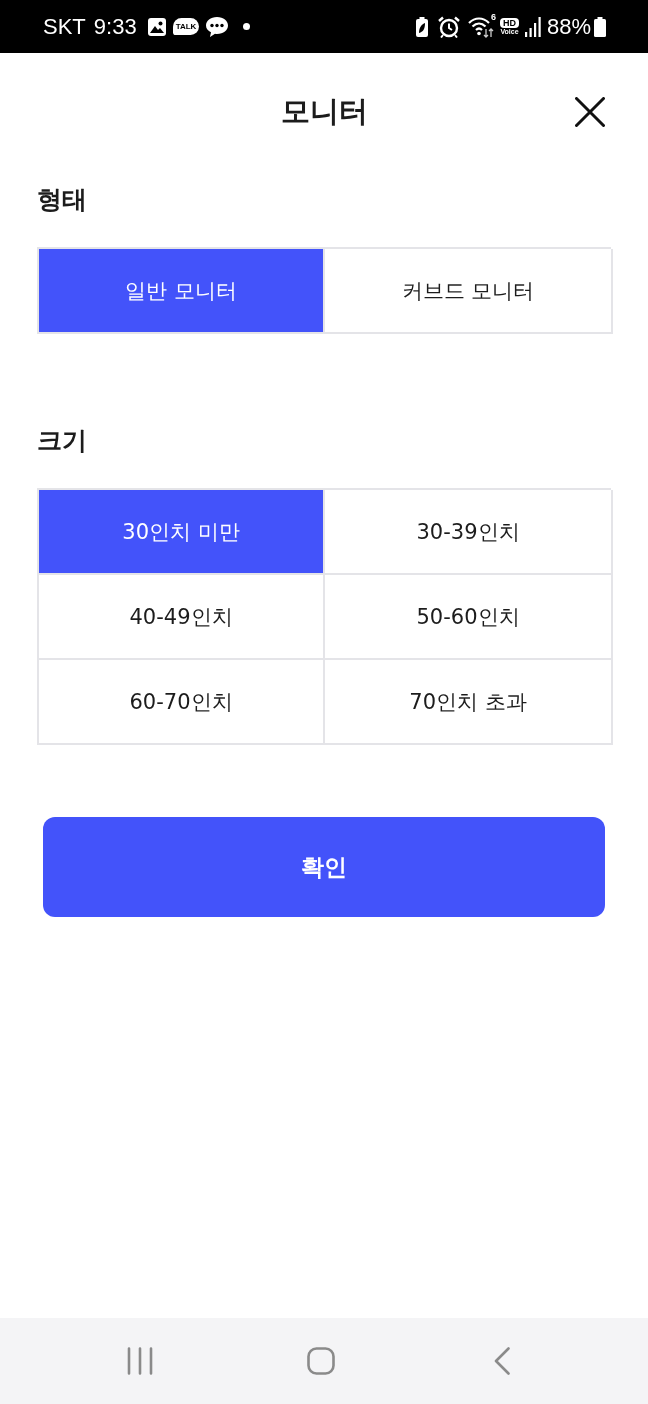  What do you see at coordinates (247, 26) in the screenshot?
I see `notification-dot-icon` at bounding box center [247, 26].